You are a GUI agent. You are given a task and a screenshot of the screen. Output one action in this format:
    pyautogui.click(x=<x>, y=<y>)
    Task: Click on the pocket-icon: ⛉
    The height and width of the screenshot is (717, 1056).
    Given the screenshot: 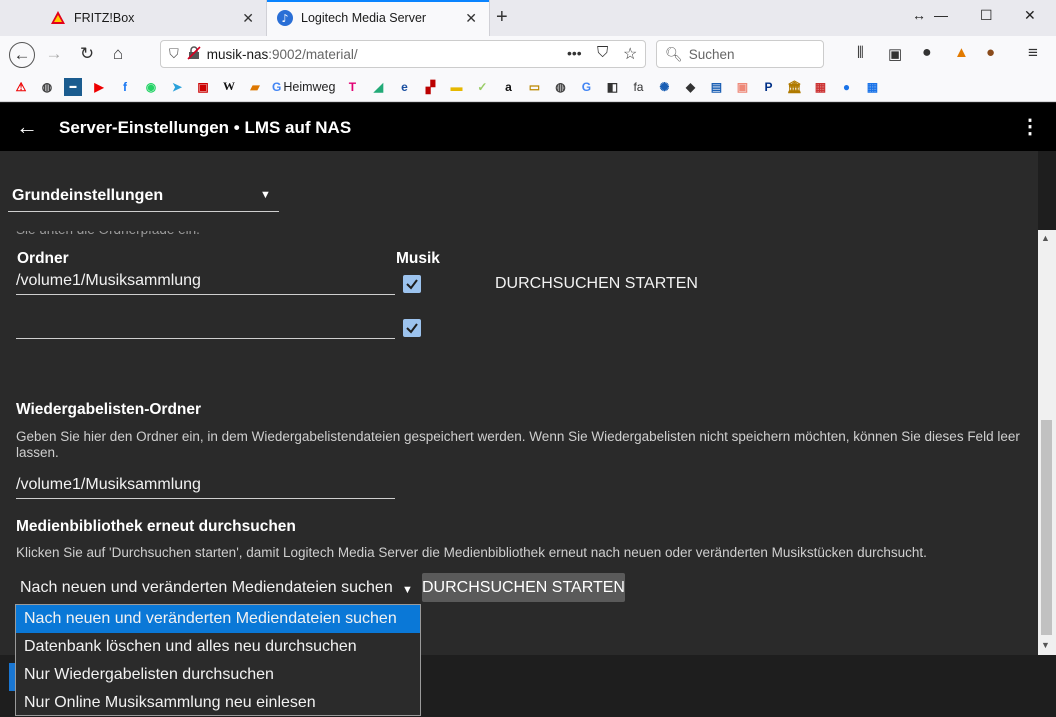 What is the action you would take?
    pyautogui.click(x=602, y=52)
    